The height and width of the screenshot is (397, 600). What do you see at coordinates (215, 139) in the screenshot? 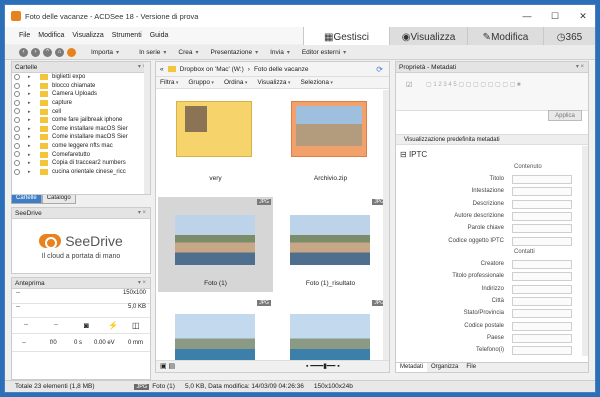
I see `thumbnail: very` at bounding box center [215, 139].